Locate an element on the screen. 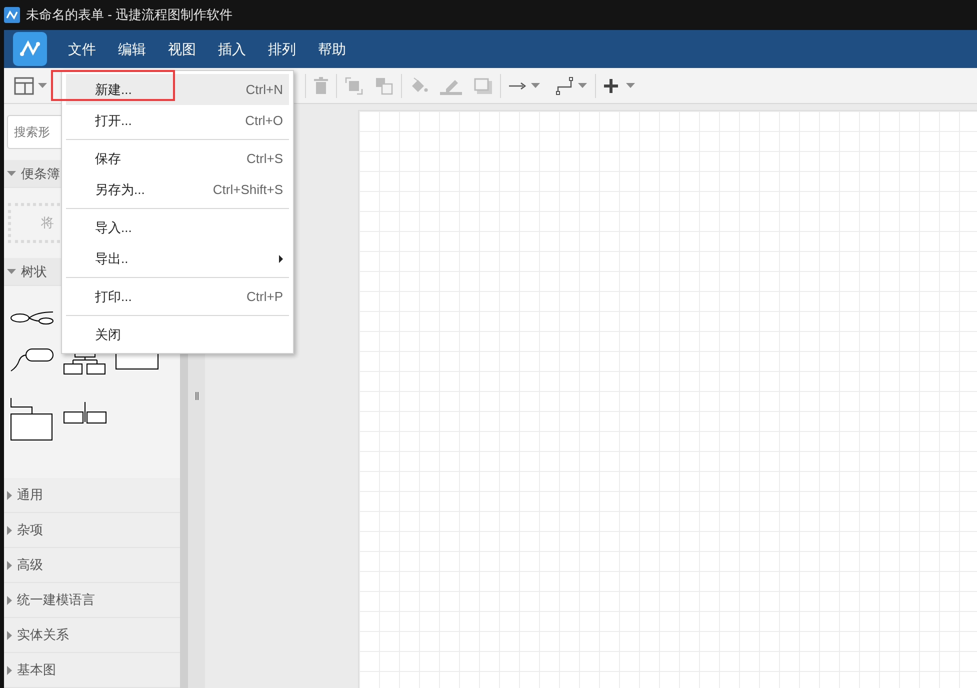  menu-item: 插入 is located at coordinates (232, 49).